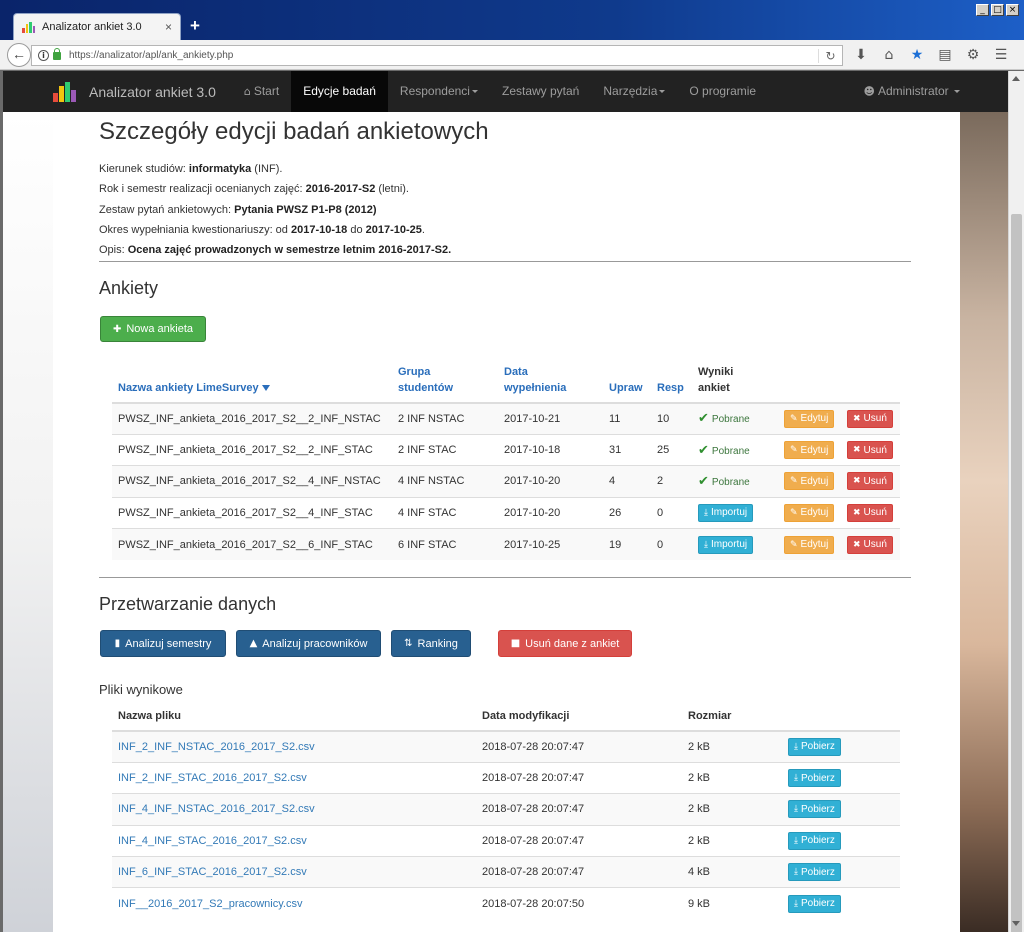 The height and width of the screenshot is (932, 1024). Describe the element at coordinates (28, 27) in the screenshot. I see `app-favicon-icon` at that location.